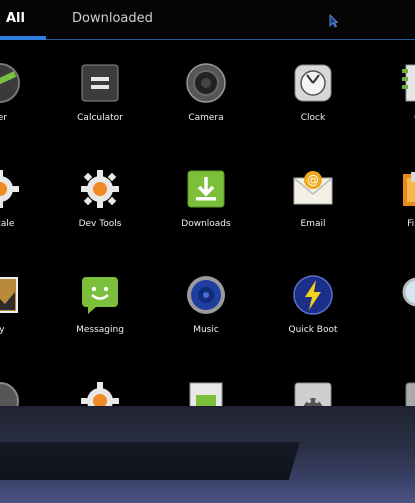 The height and width of the screenshot is (503, 415). I want to click on app-dev-tools: Dev Tools, so click(100, 198).